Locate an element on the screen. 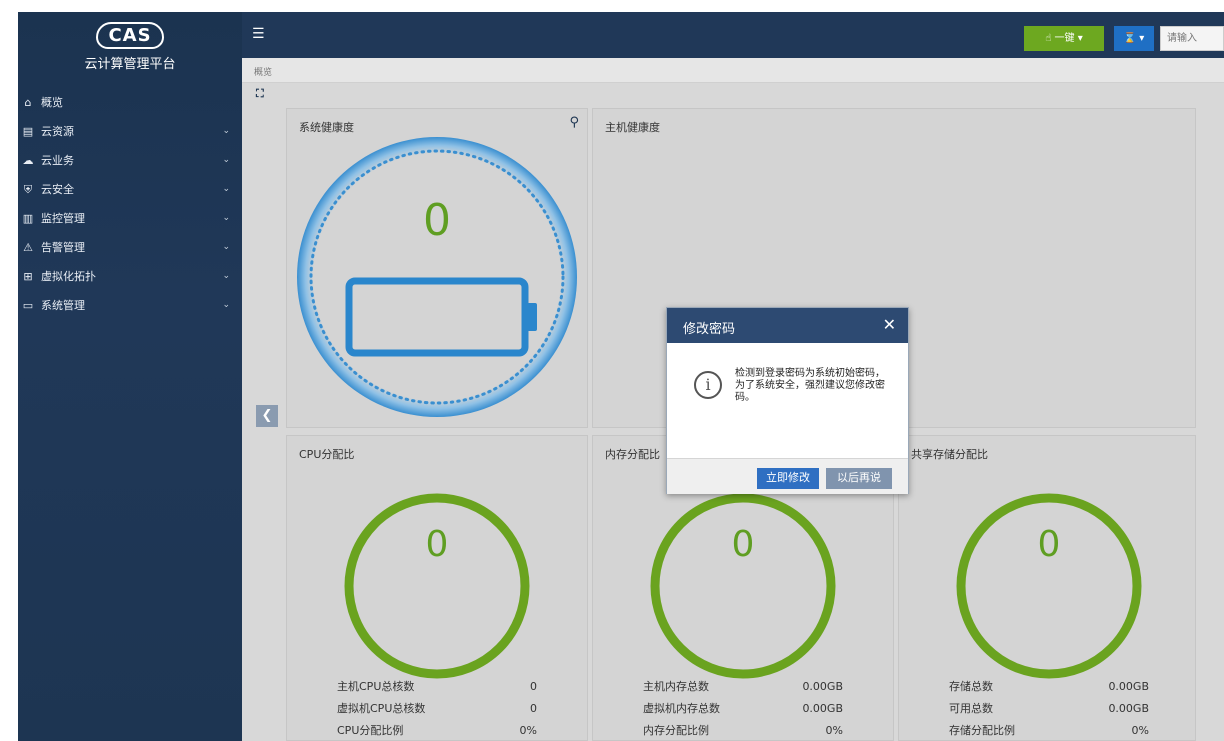 The image size is (1224, 741). dialog-title: 修改密码 is located at coordinates (709, 329).